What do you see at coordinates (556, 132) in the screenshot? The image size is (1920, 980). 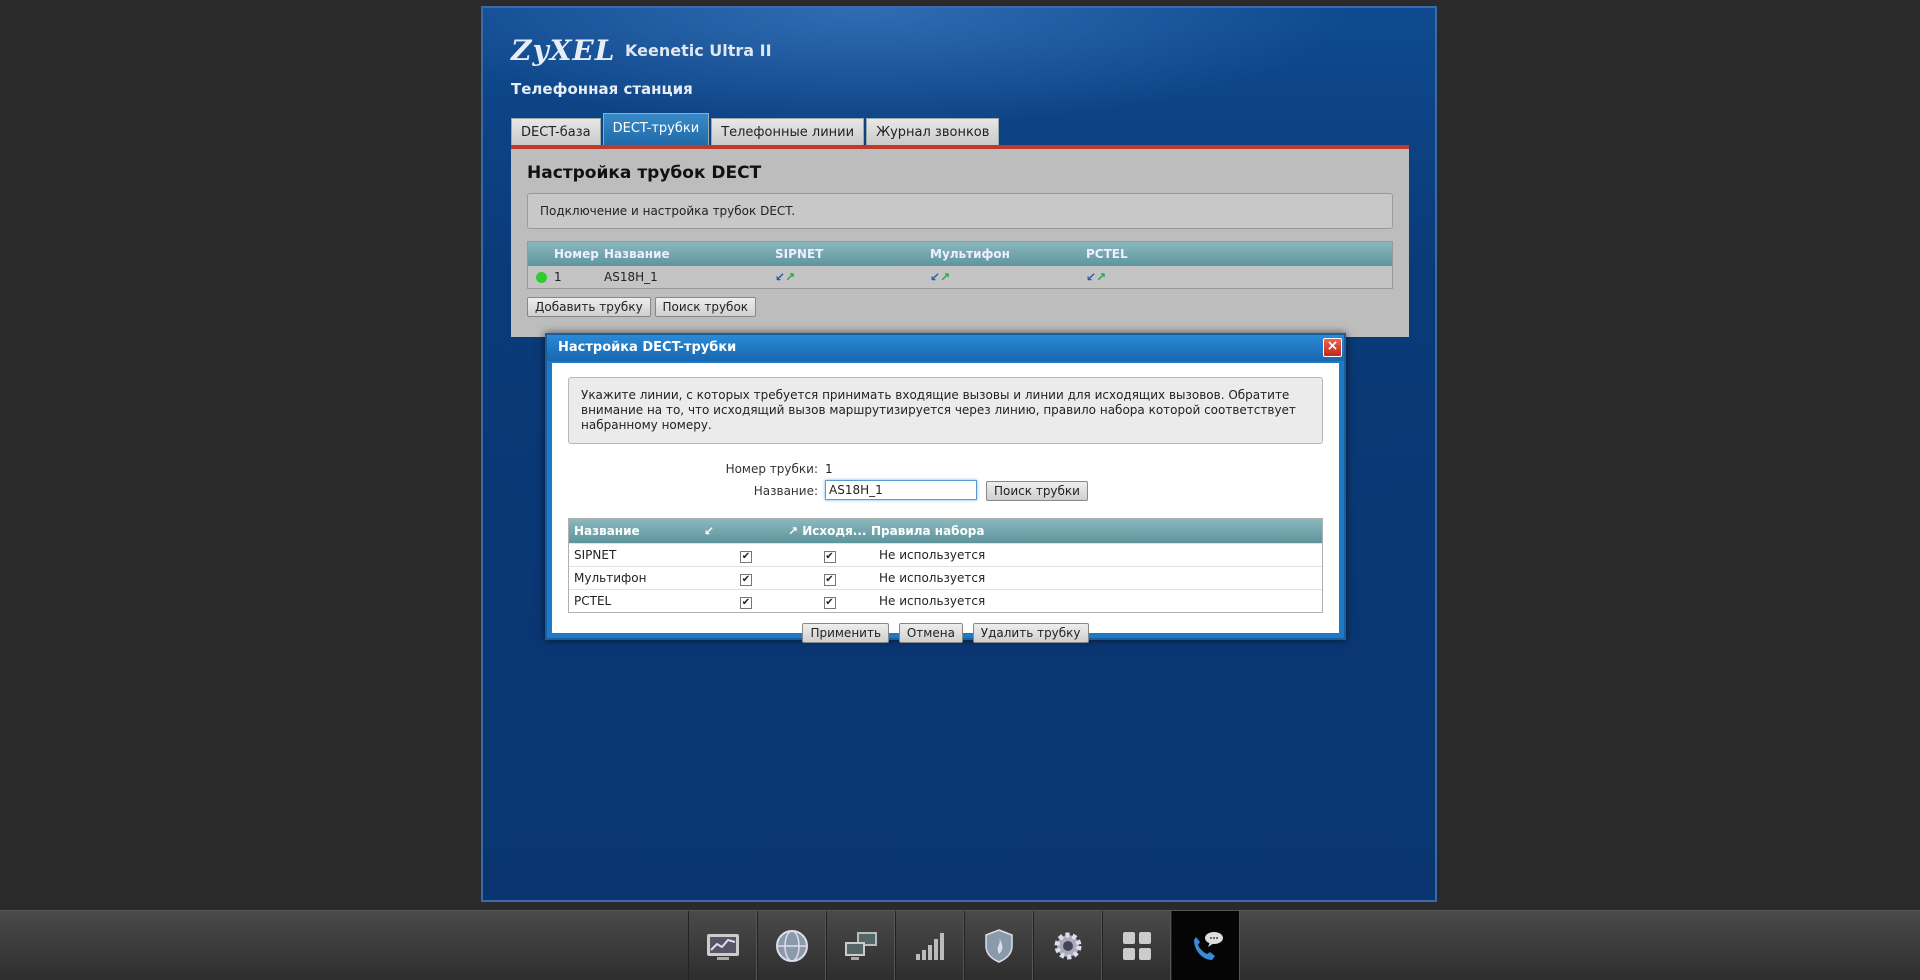 I see `tab-dect-base: DECT-база` at bounding box center [556, 132].